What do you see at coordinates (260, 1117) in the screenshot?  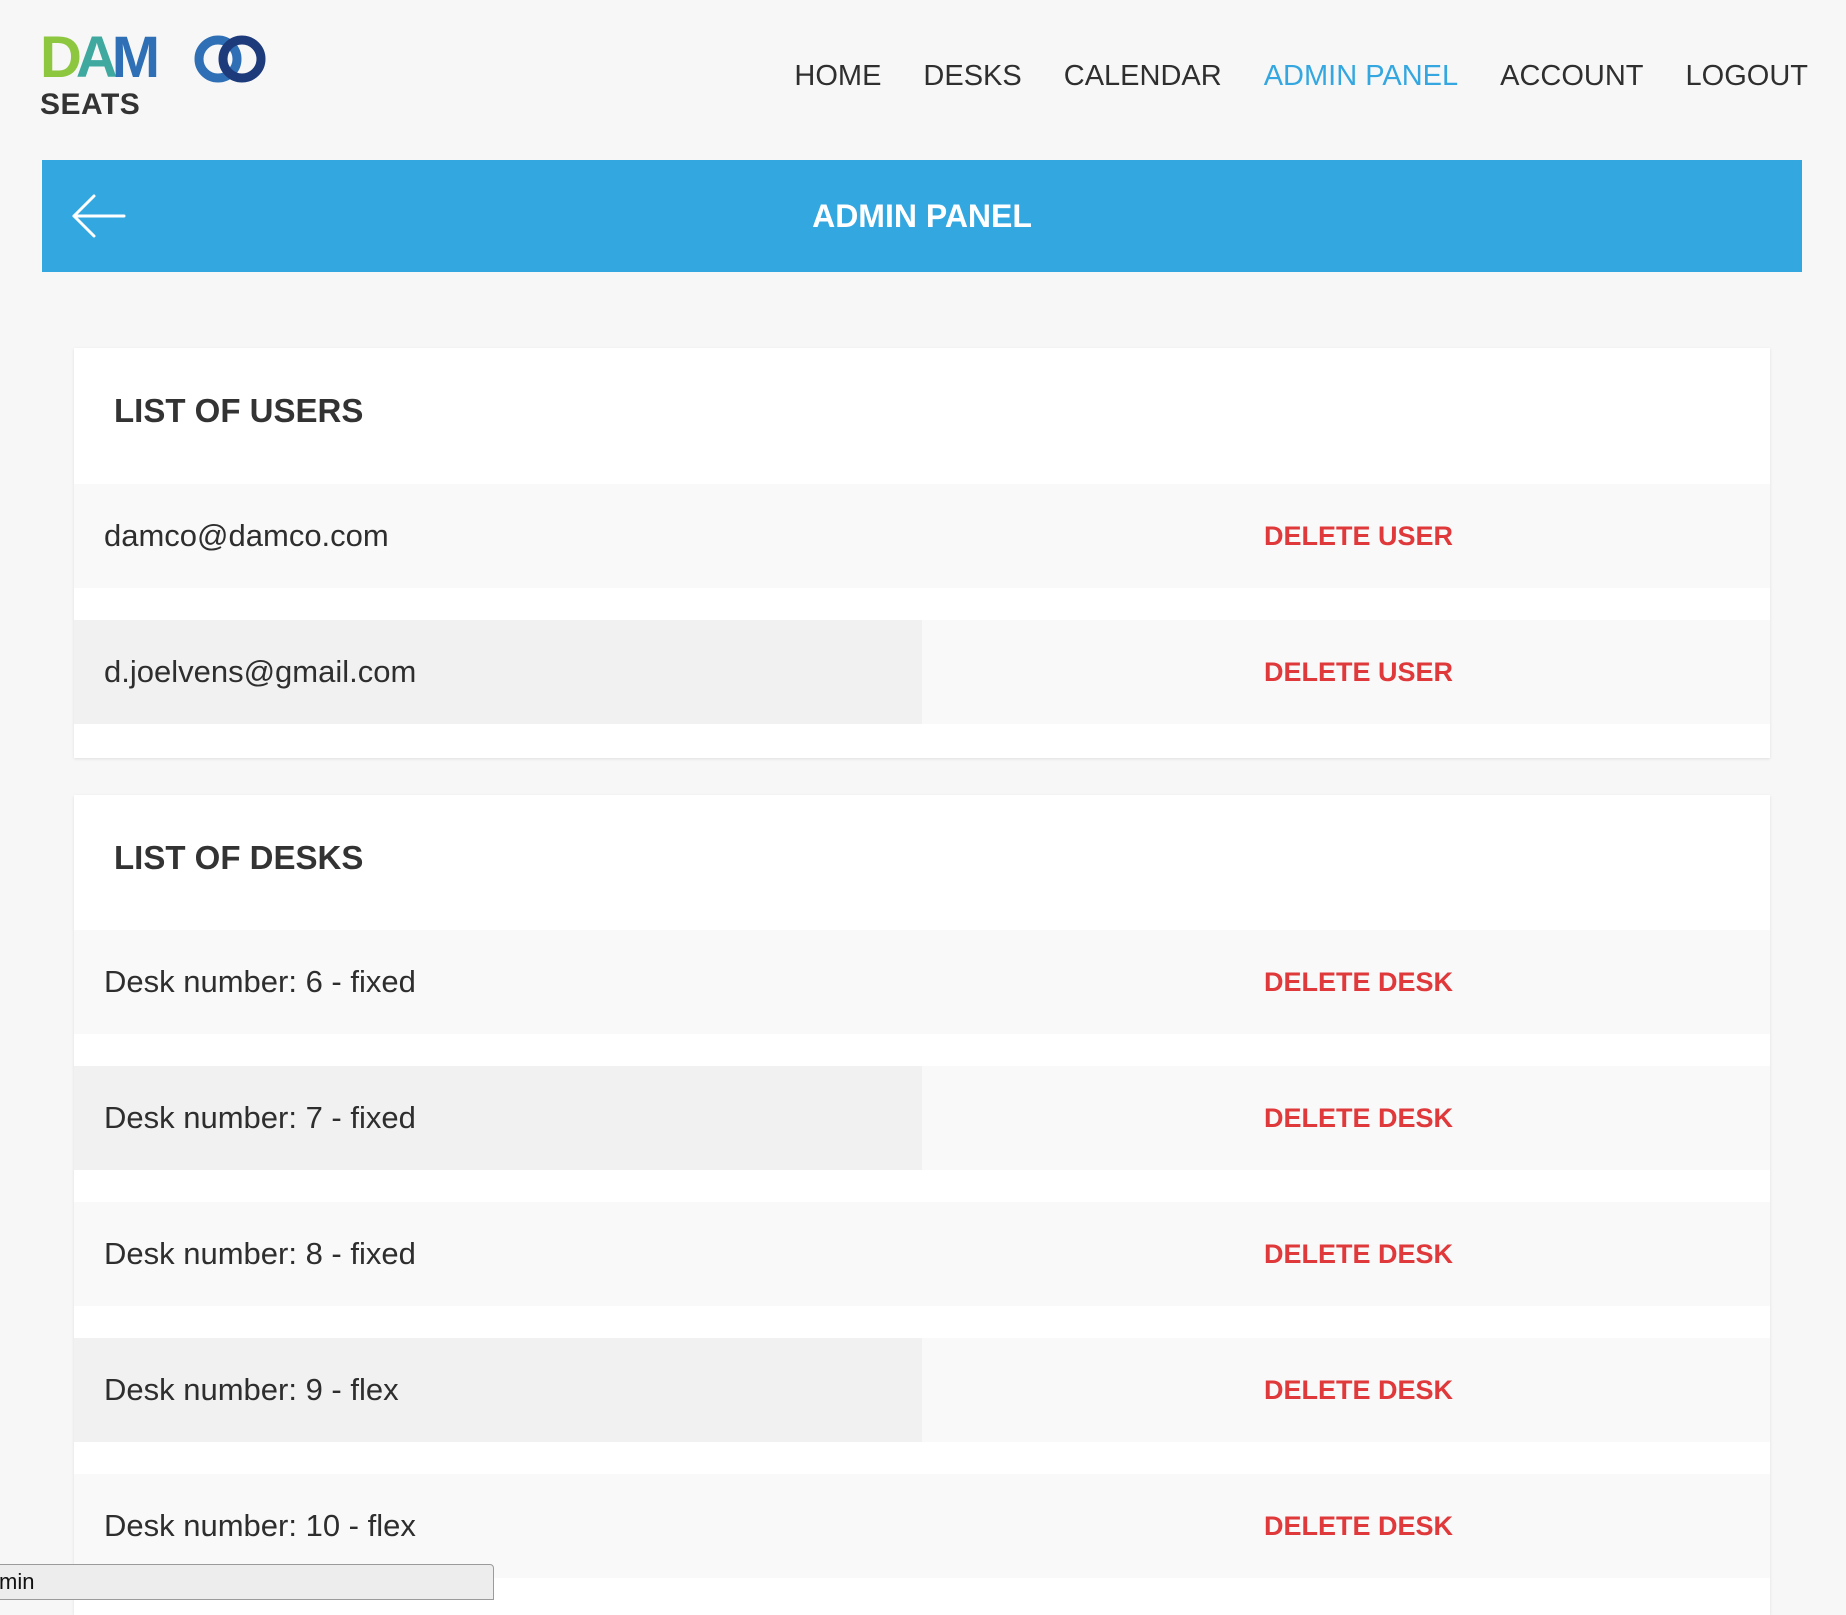 I see `desk-label: Desk number: 7 - fixed` at bounding box center [260, 1117].